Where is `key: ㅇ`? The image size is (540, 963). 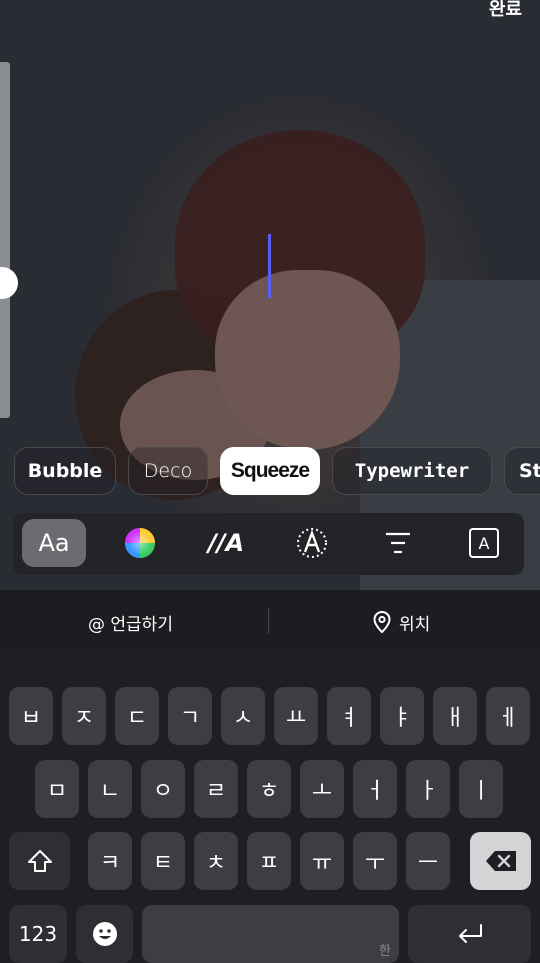 key: ㅇ is located at coordinates (163, 789).